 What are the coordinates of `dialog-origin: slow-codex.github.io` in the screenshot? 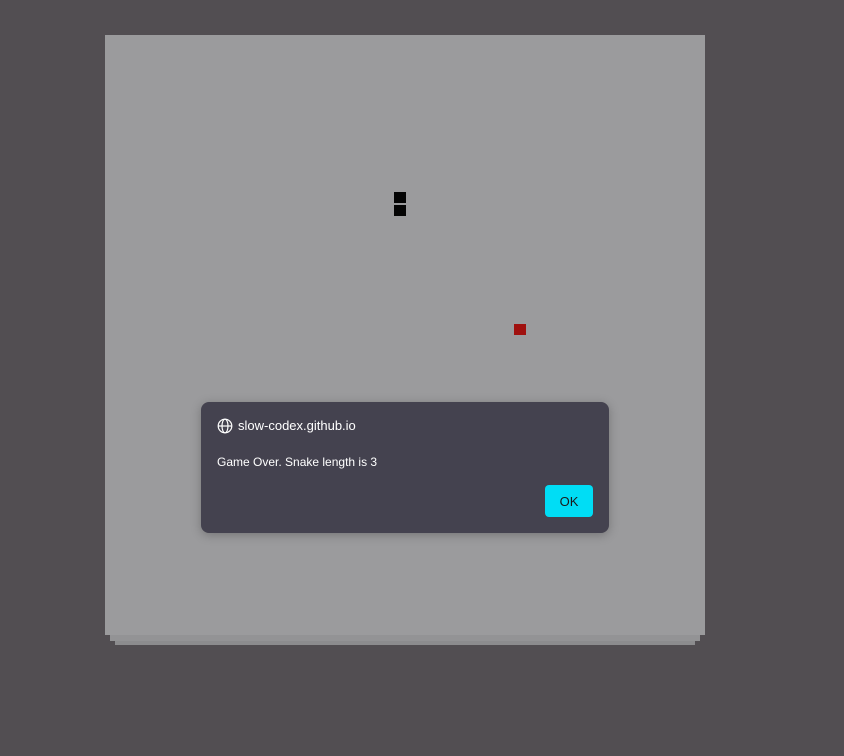 It's located at (297, 425).